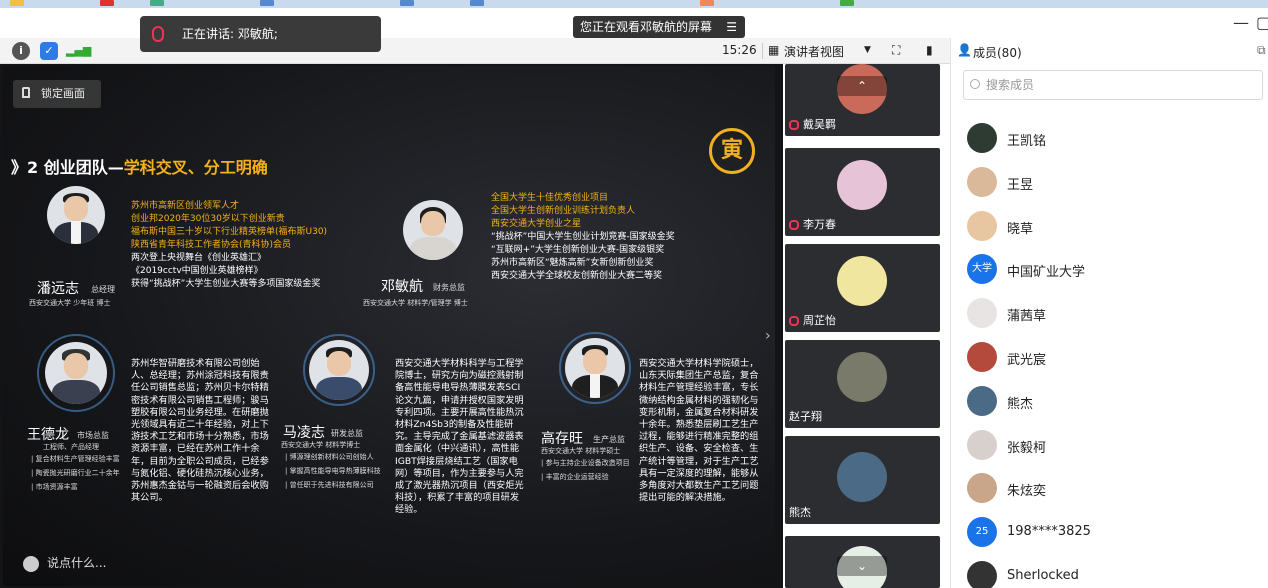 The height and width of the screenshot is (588, 1268). What do you see at coordinates (562, 439) in the screenshot?
I see `person-name: 高存旺` at bounding box center [562, 439].